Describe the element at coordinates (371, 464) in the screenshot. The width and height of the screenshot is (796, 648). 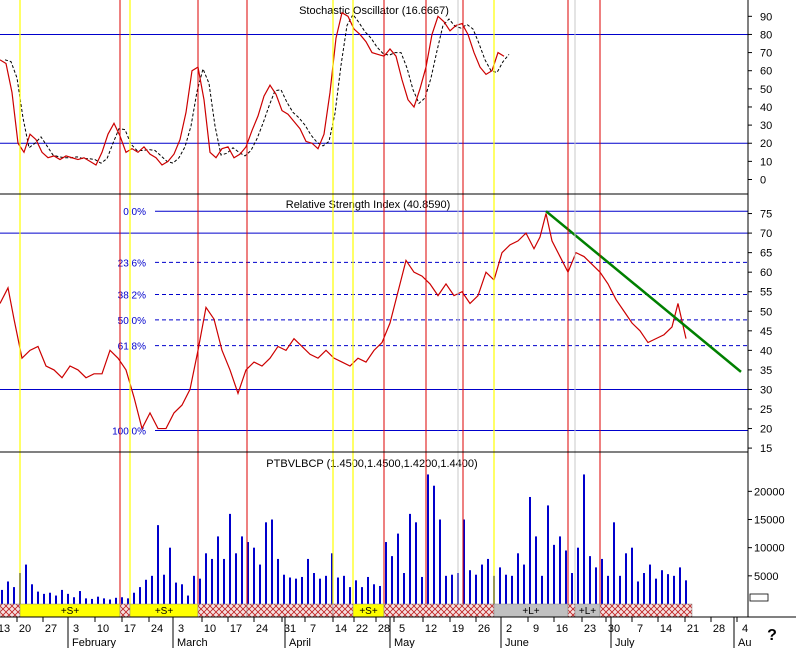
I see `volume-title: PTBVLBCP (1.4500,1.4500,1.4200,1.4400)` at that location.